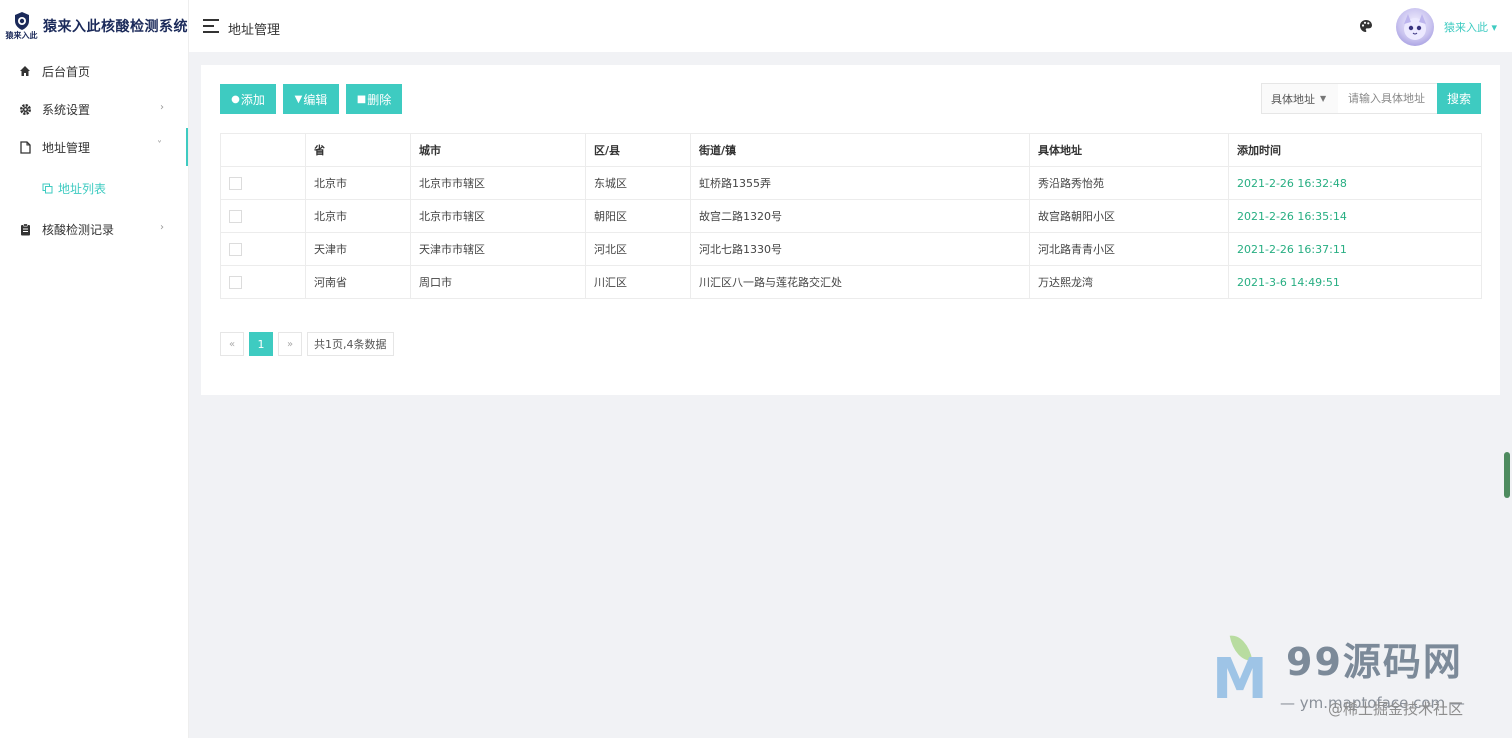 The image size is (1512, 738). Describe the element at coordinates (638, 216) in the screenshot. I see `cell-district: 朝阳区` at that location.